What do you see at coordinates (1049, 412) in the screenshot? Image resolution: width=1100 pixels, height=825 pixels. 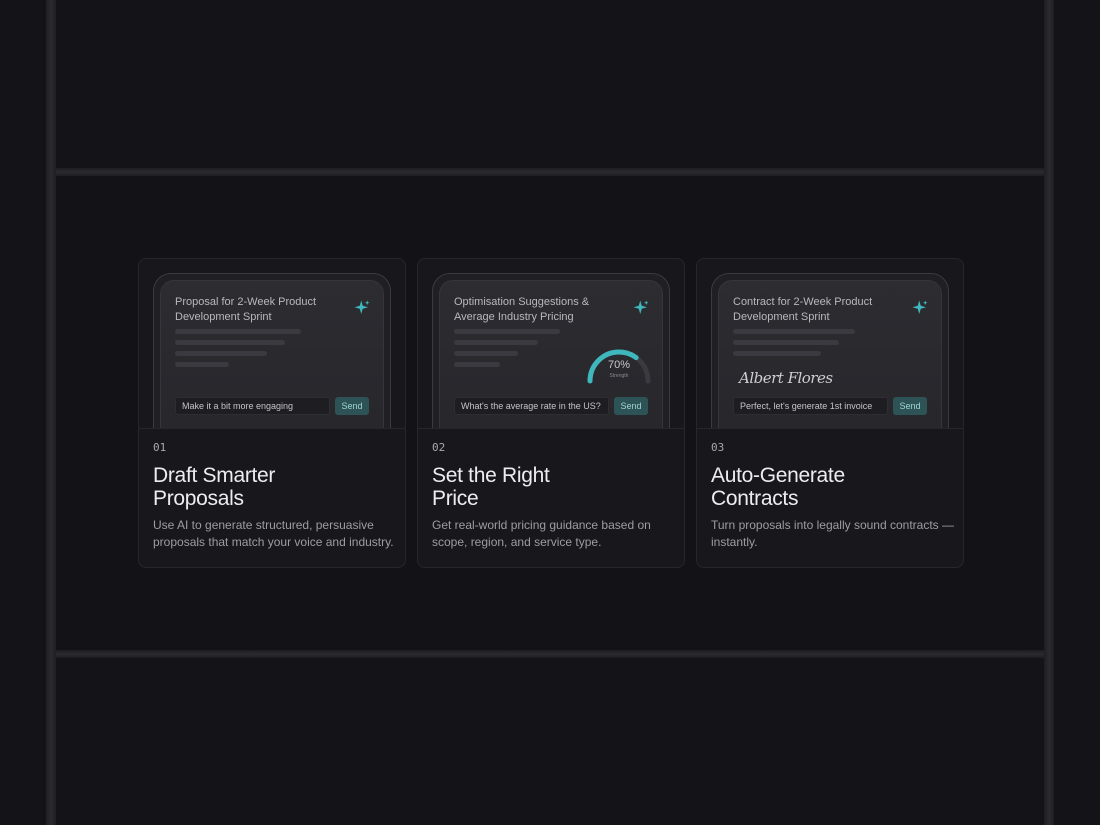 I see `frame-rail-right` at bounding box center [1049, 412].